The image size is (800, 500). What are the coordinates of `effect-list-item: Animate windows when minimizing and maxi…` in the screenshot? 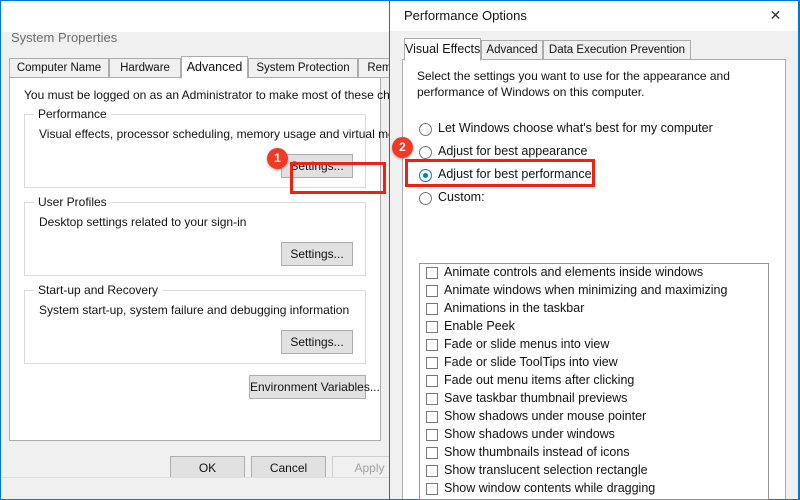 It's located at (594, 291).